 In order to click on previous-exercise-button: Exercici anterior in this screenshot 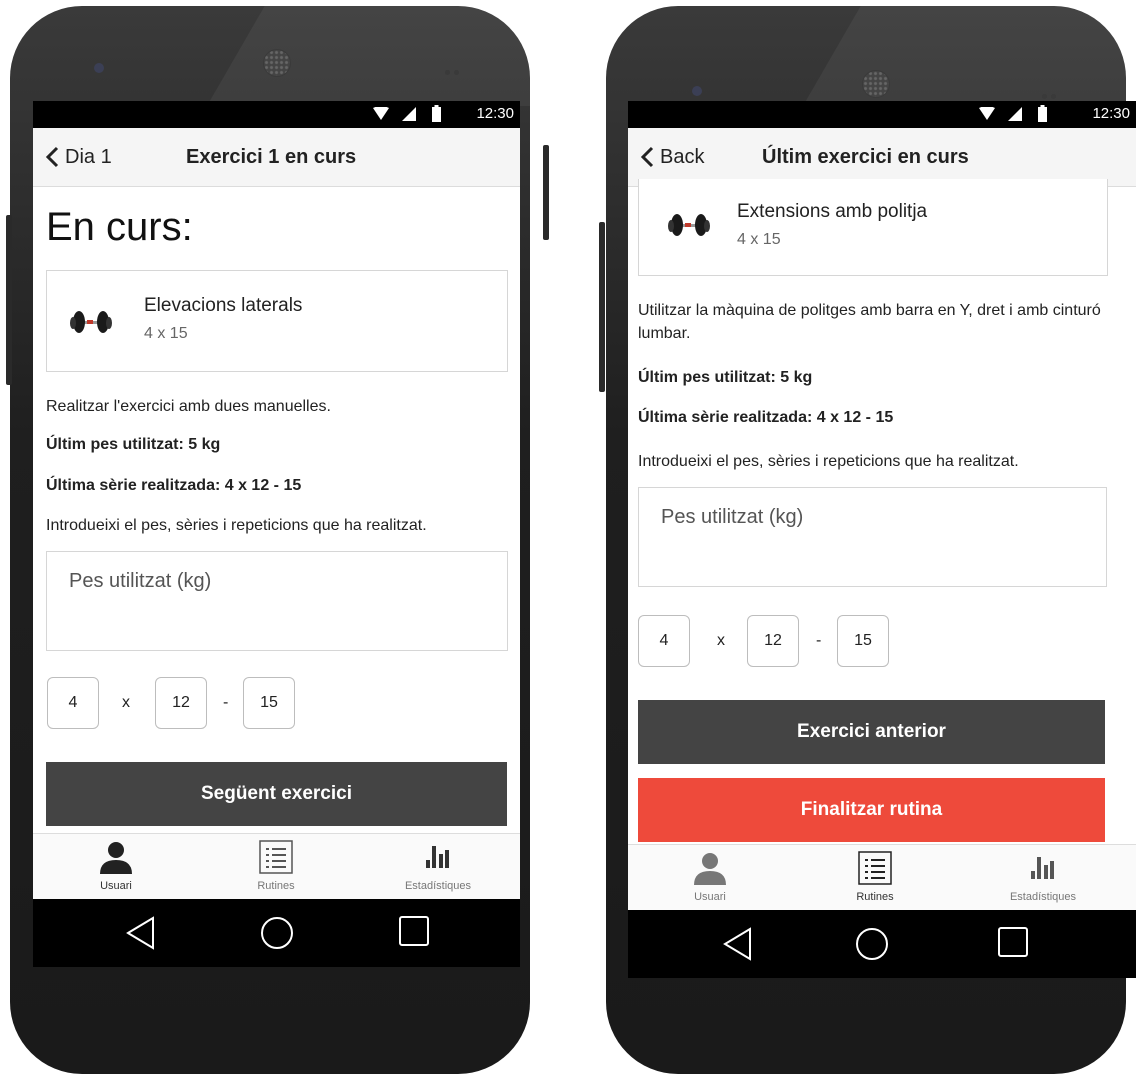, I will do `click(871, 732)`.